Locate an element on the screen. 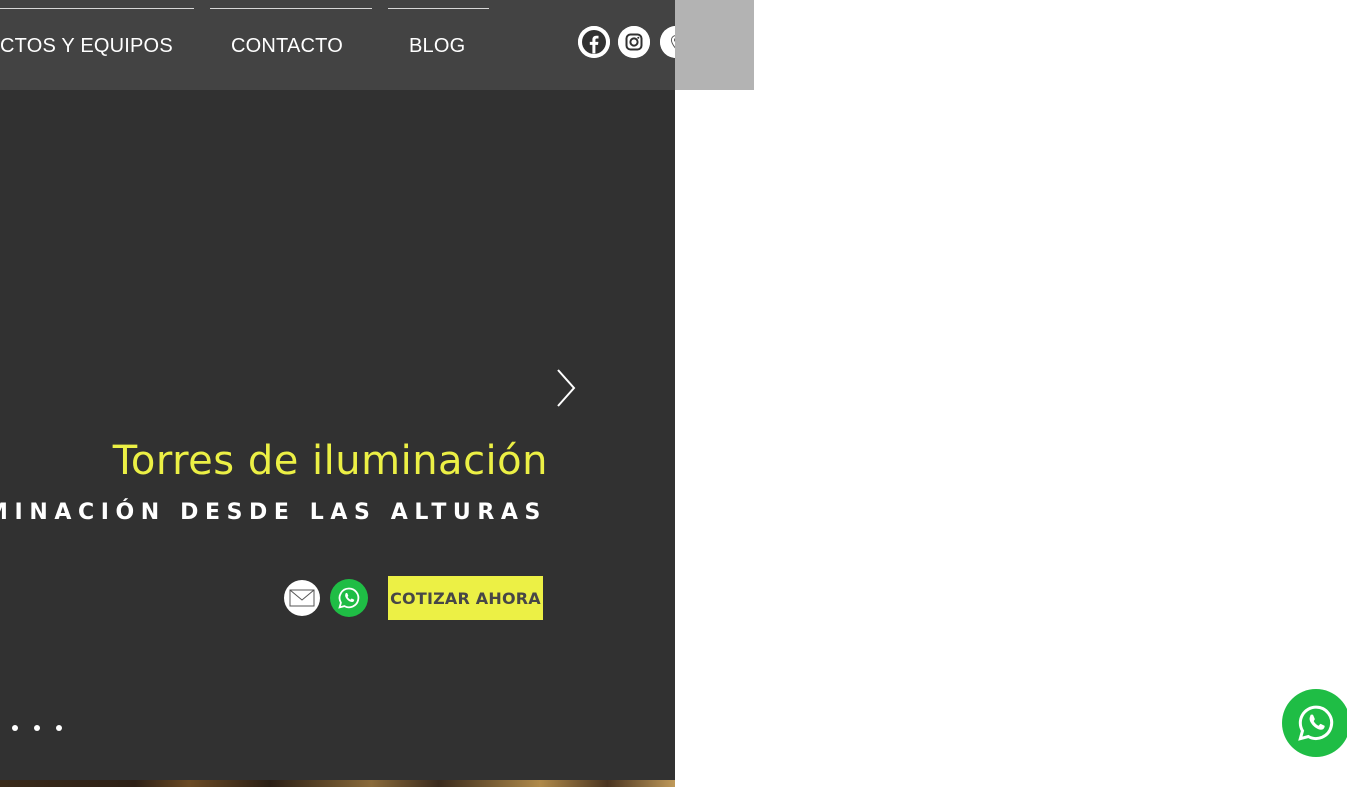 The width and height of the screenshot is (1347, 787). facebook-link is located at coordinates (594, 42).